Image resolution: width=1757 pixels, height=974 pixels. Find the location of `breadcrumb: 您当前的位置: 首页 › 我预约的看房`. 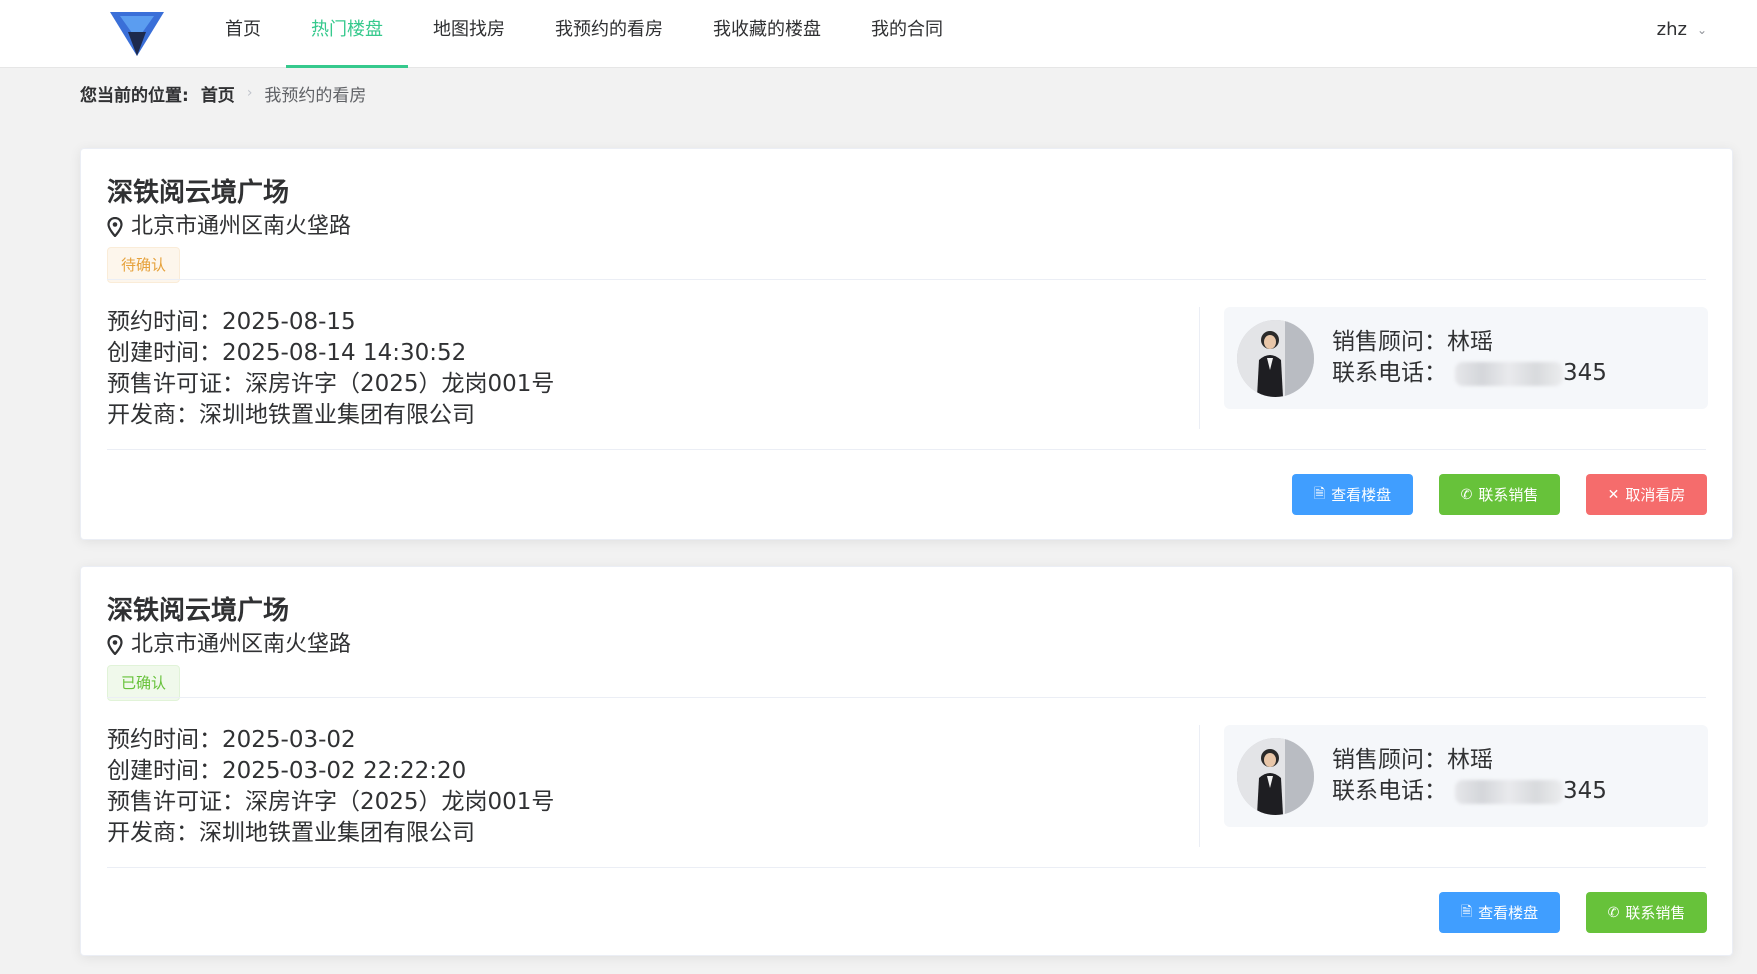

breadcrumb: 您当前的位置: 首页 › 我预约的看房 is located at coordinates (223, 93).